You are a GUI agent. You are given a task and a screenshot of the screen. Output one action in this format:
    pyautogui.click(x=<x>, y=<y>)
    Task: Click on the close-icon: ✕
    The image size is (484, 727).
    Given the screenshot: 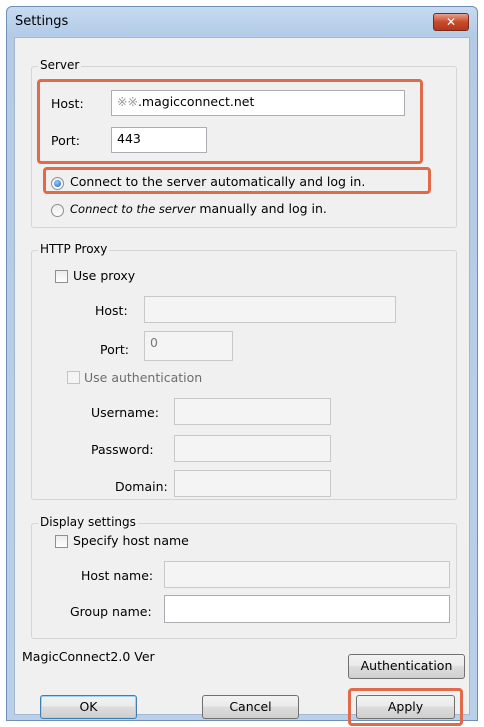 What is the action you would take?
    pyautogui.click(x=451, y=22)
    